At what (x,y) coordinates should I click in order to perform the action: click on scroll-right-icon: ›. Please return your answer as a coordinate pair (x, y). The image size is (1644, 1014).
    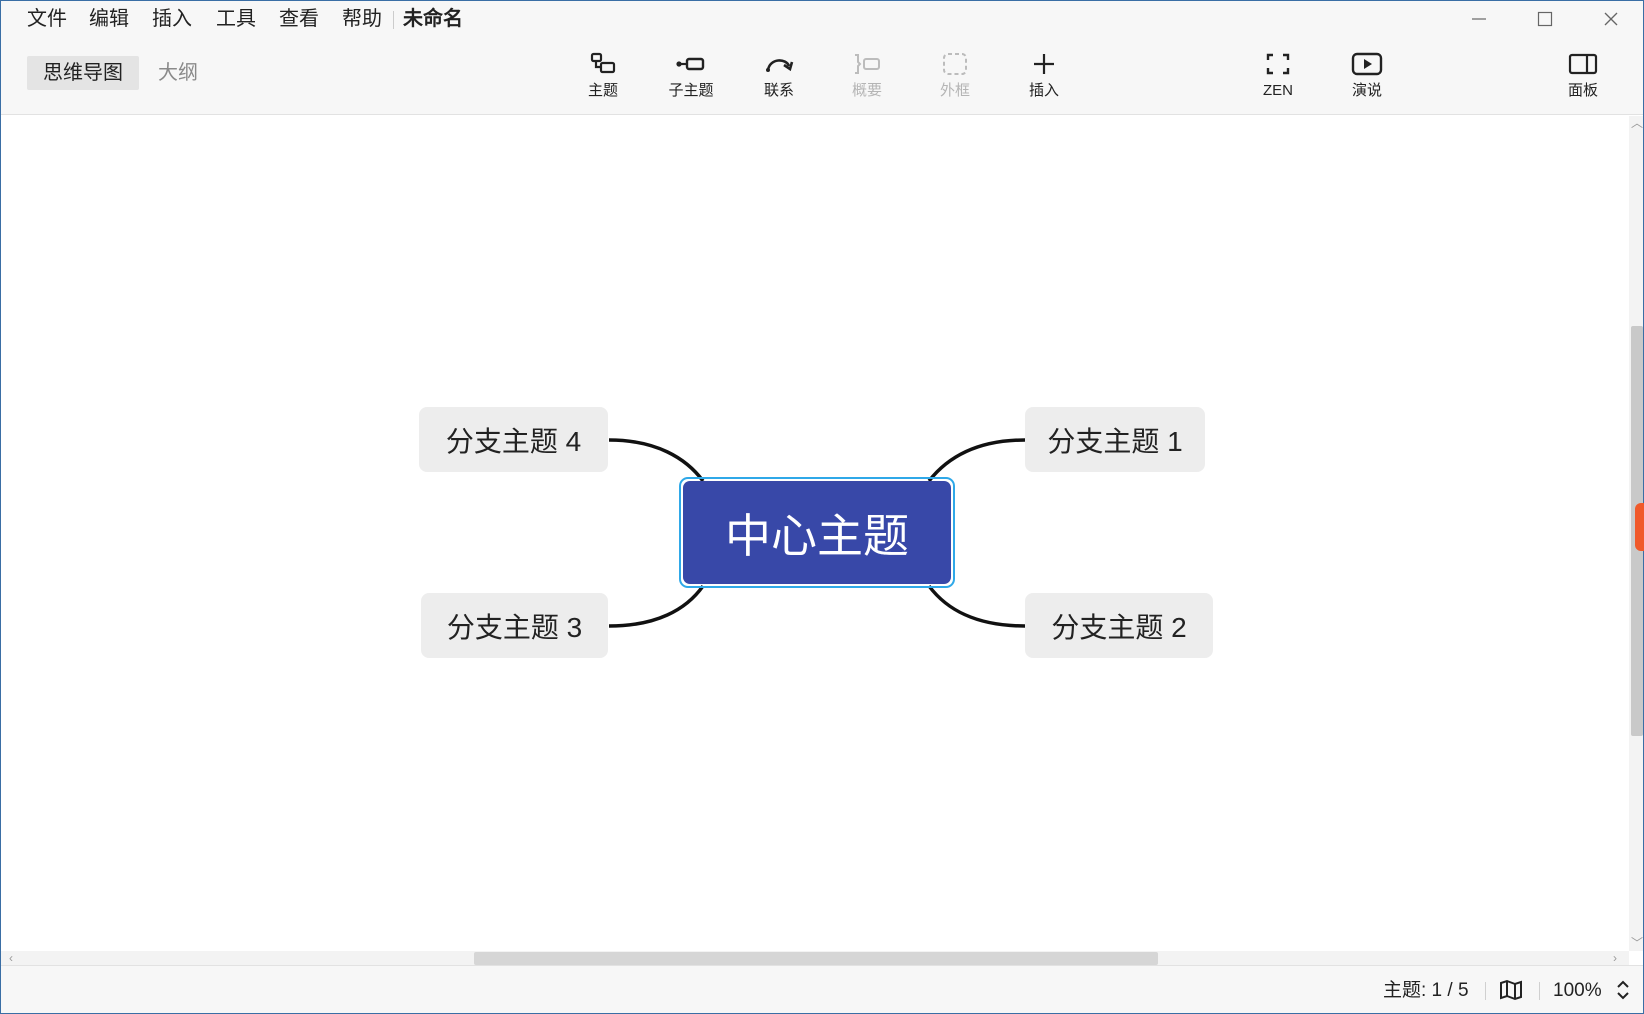
    Looking at the image, I should click on (1615, 958).